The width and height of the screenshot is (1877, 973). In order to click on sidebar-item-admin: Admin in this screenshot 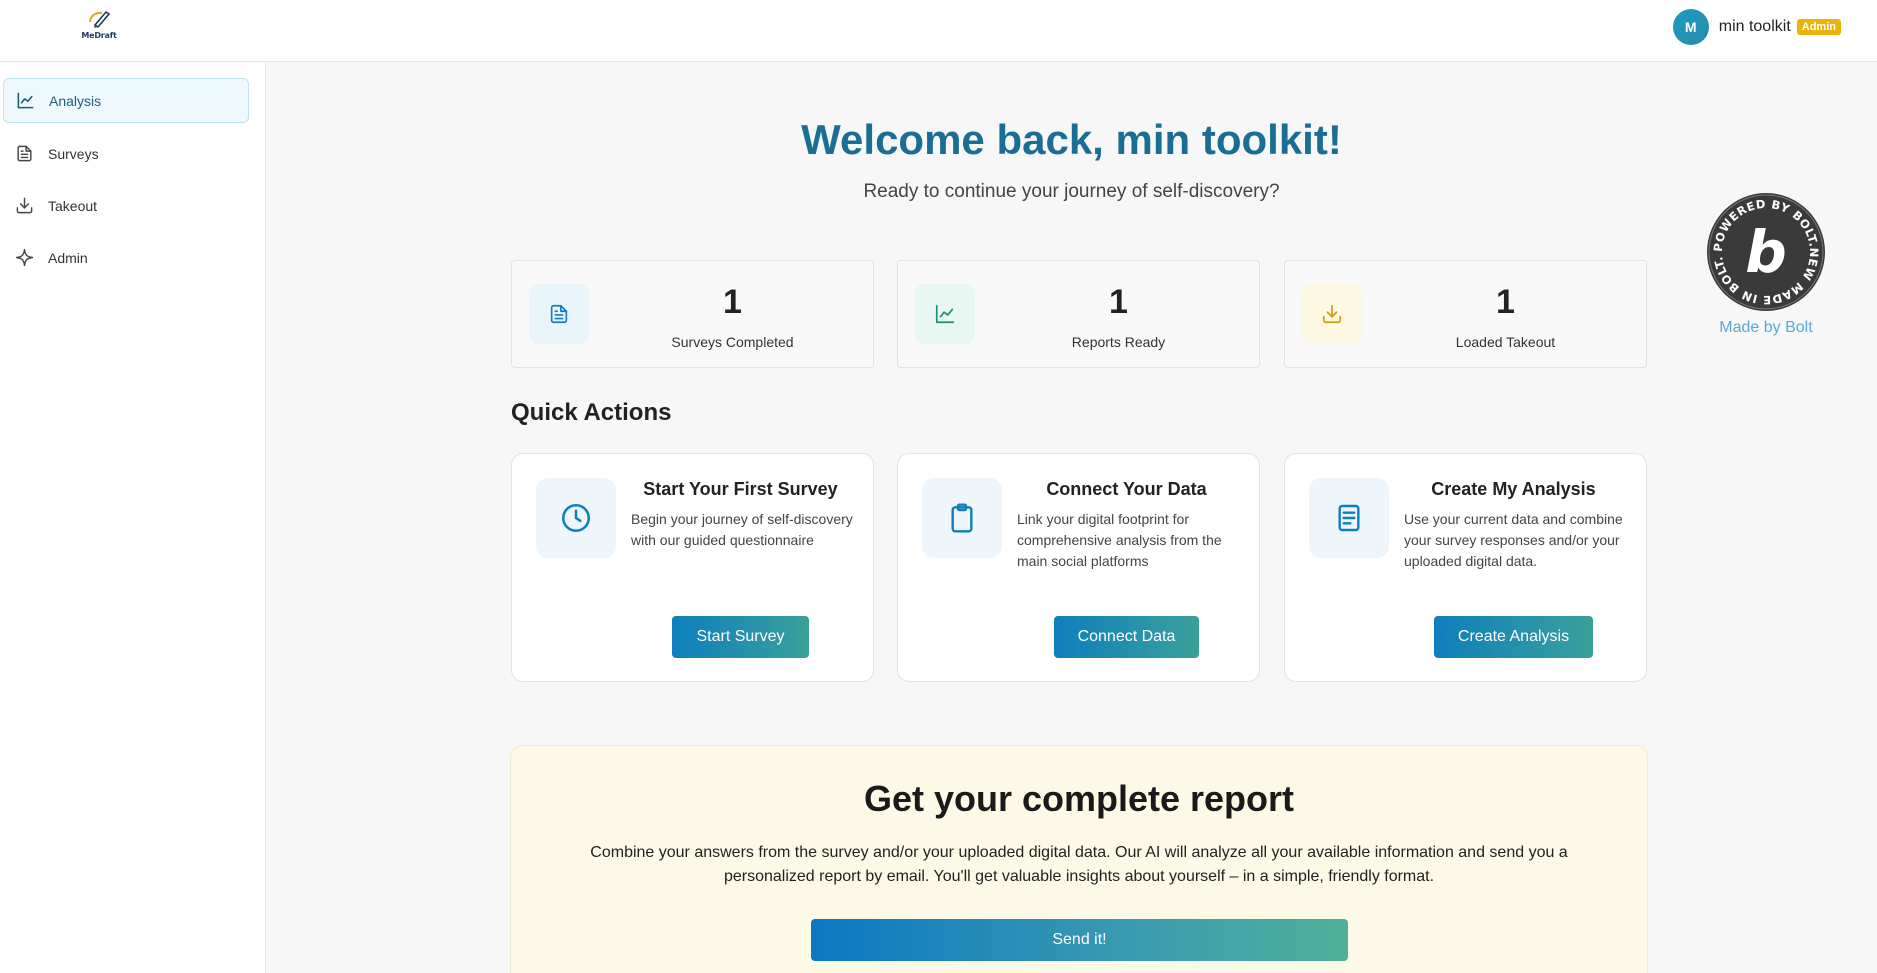, I will do `click(126, 257)`.